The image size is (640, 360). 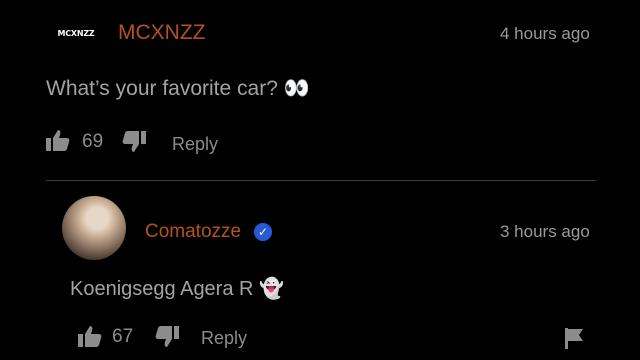 What do you see at coordinates (178, 88) in the screenshot?
I see `comment-text: What’s your favorite car? 👀` at bounding box center [178, 88].